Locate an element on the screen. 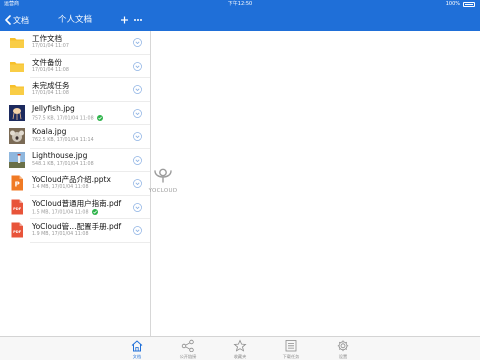 Image resolution: width=480 pixels, height=360 pixels. file-meta: 1.9 MB, 17/01/04 11:08 is located at coordinates (60, 234).